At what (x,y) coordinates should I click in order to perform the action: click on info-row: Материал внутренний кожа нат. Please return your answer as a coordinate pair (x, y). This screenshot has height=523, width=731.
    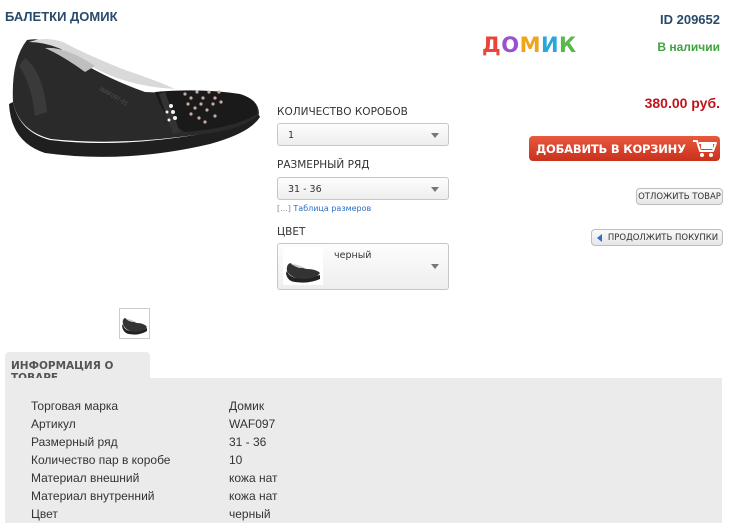
    Looking at the image, I should click on (154, 496).